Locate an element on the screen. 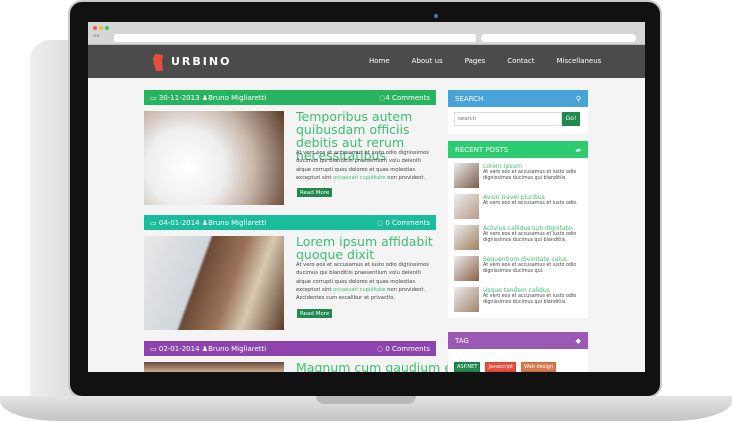 The height and width of the screenshot is (421, 732). tags-icon: ◆ is located at coordinates (578, 340).